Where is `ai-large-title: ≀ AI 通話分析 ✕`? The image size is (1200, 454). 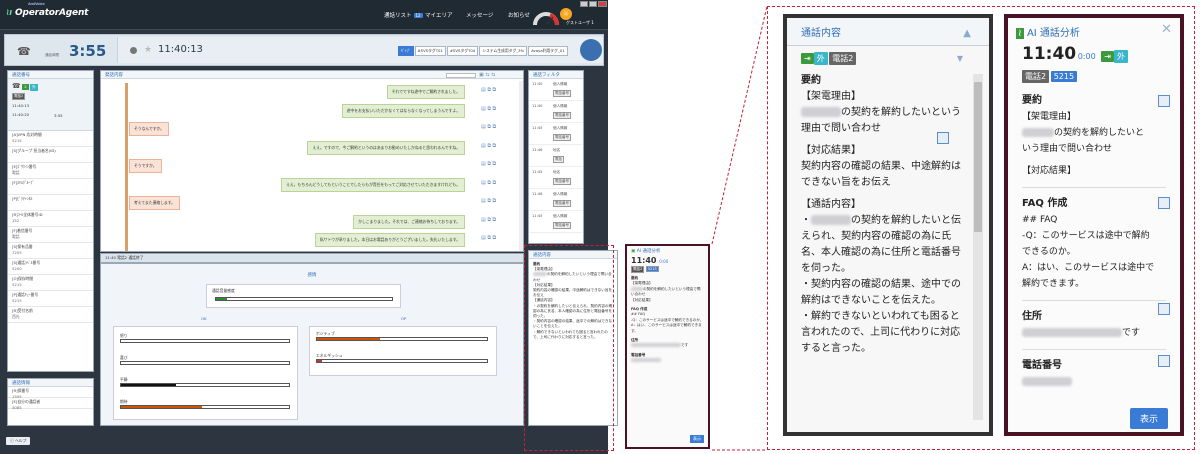 ai-large-title: ≀ AI 通話分析 ✕ is located at coordinates (1094, 30).